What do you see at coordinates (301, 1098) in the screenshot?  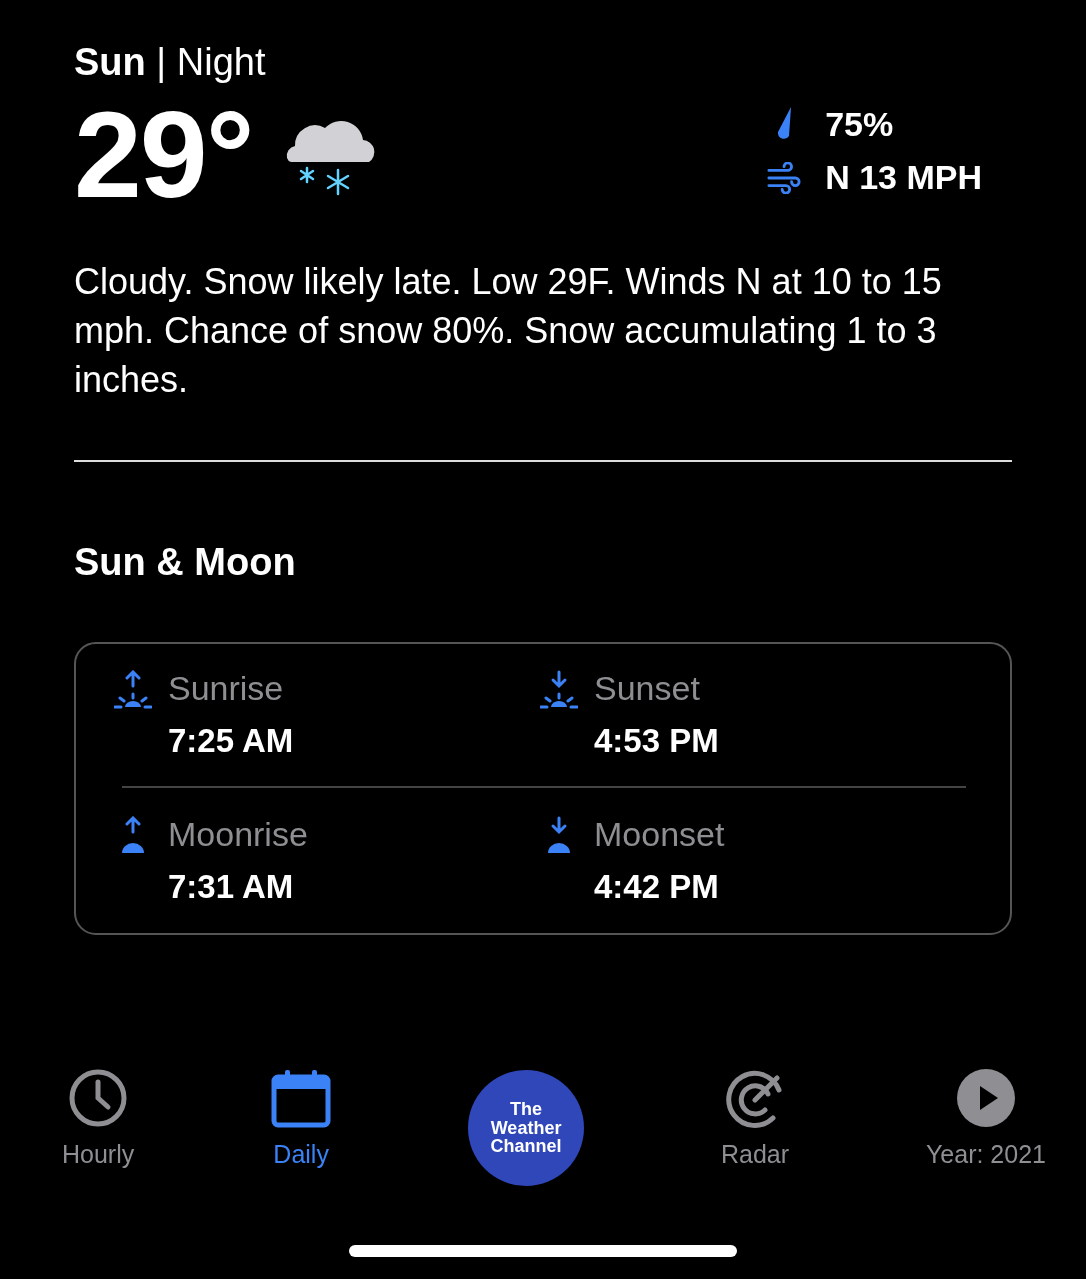 I see `calendar-icon` at bounding box center [301, 1098].